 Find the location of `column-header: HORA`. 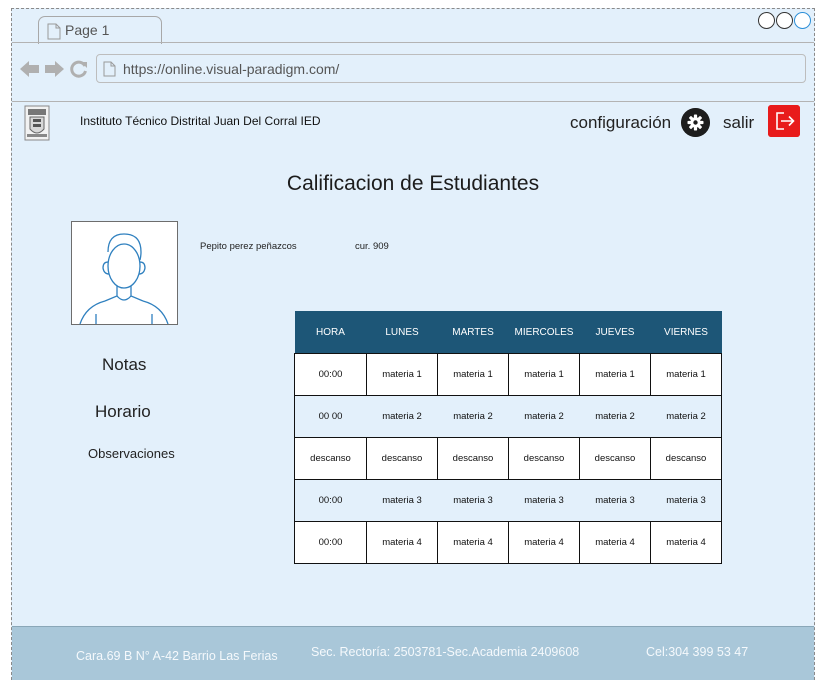

column-header: HORA is located at coordinates (330, 332).